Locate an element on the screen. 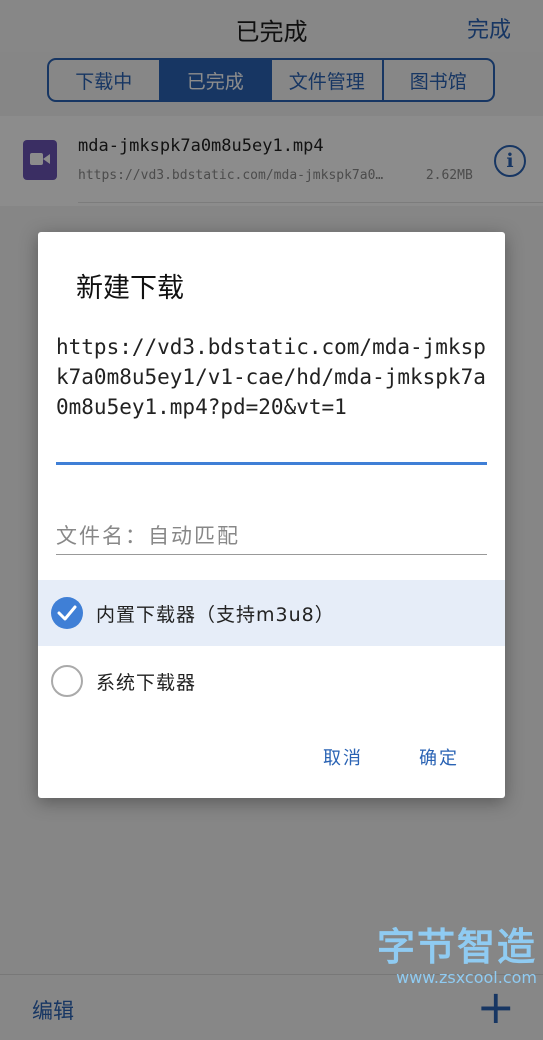 The image size is (543, 1040). watermark: 字节智造 www.zsxcool.com is located at coordinates (457, 956).